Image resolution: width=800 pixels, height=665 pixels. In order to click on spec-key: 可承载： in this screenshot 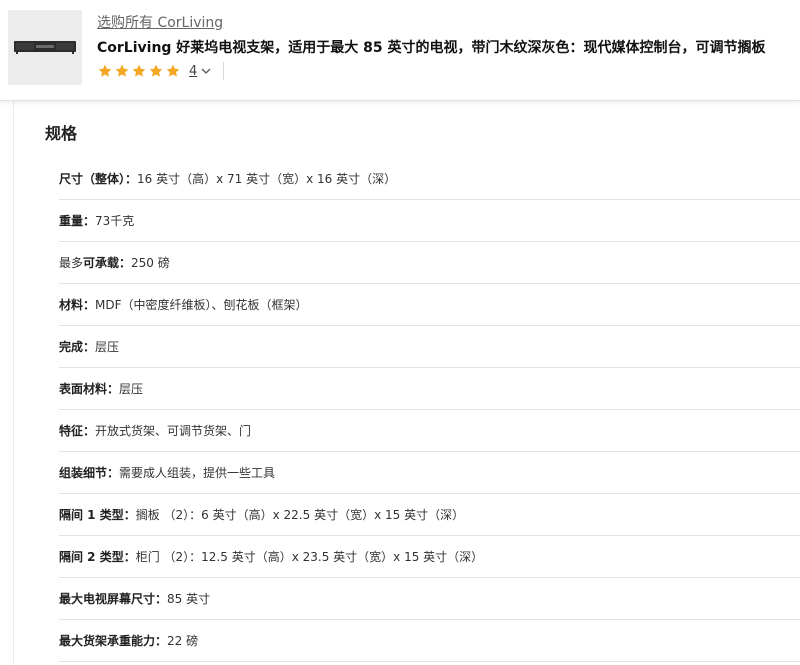, I will do `click(107, 263)`.